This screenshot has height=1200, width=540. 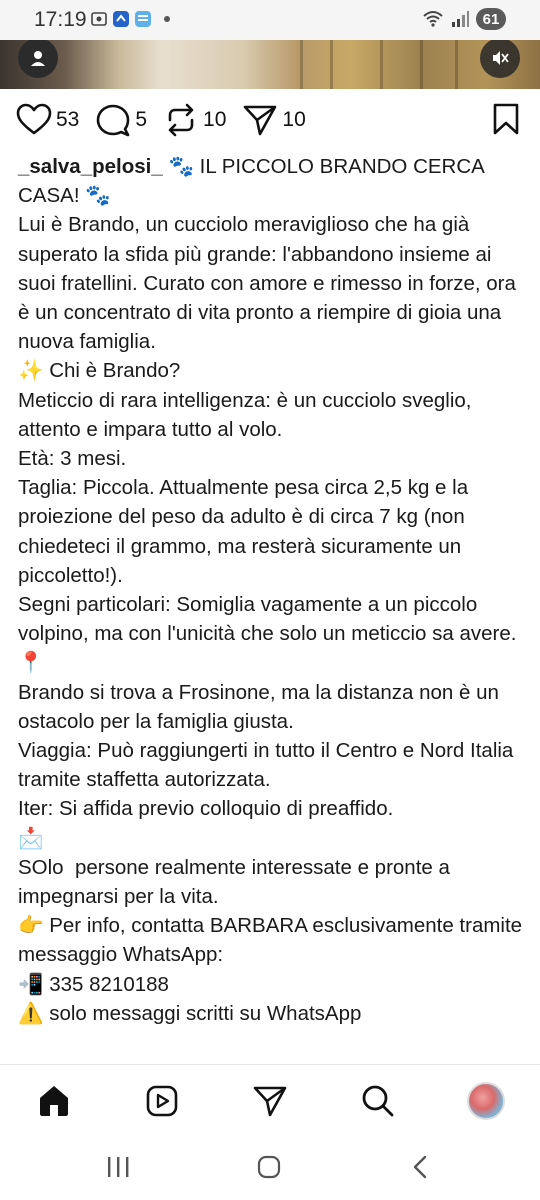 I want to click on speaker-muted-icon, so click(x=501, y=58).